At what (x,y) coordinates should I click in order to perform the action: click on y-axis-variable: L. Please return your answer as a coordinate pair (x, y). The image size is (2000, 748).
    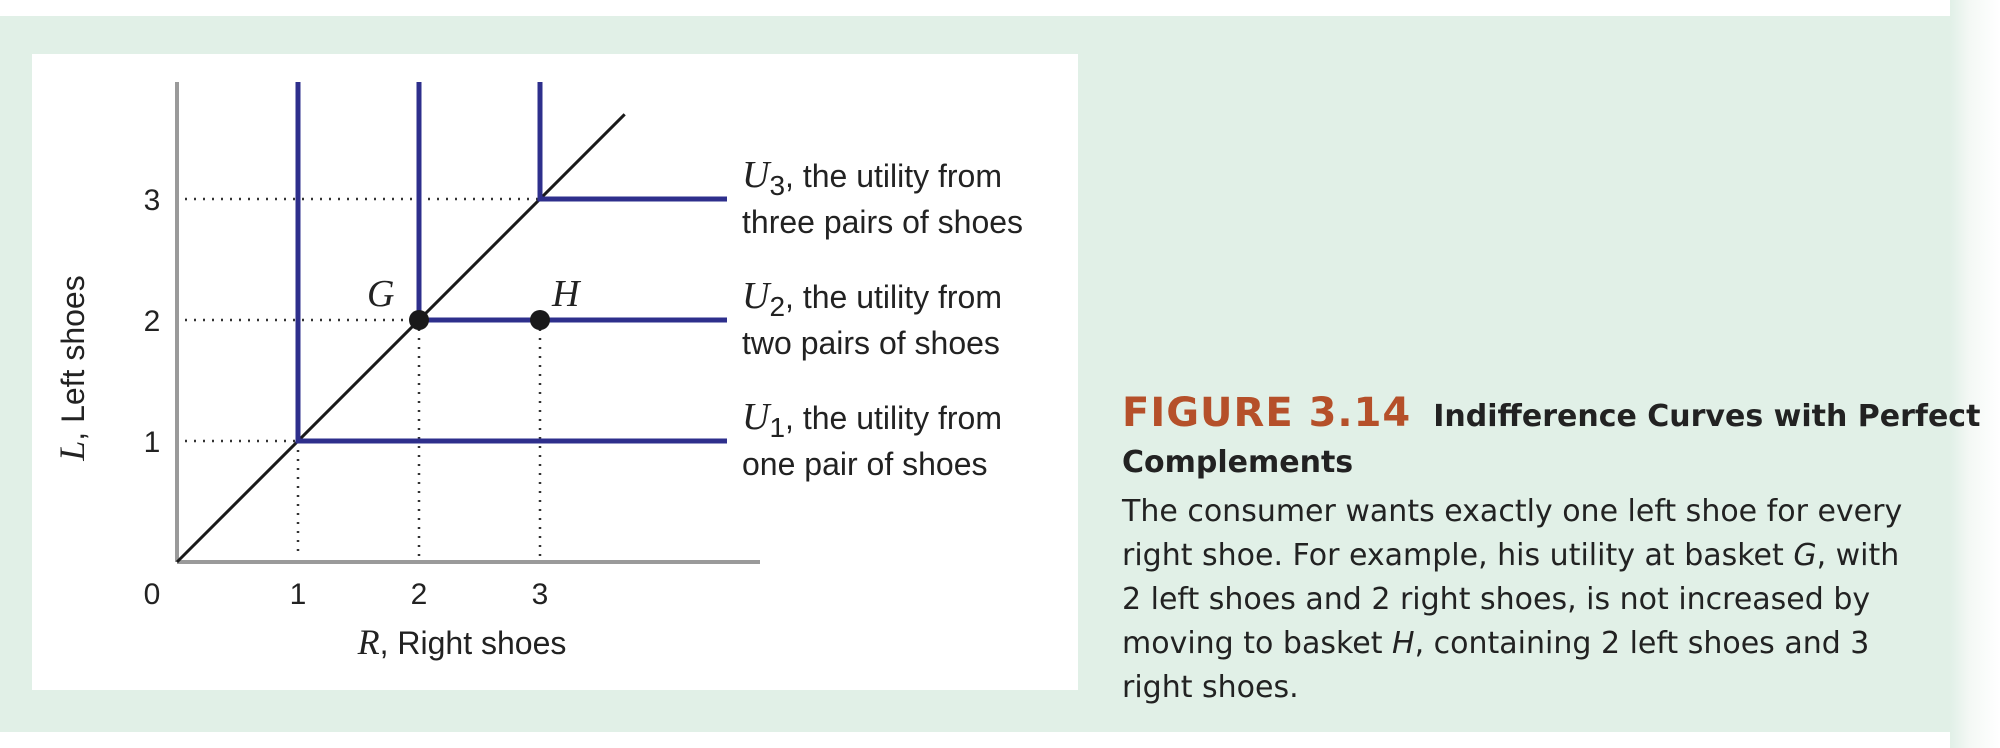
    Looking at the image, I should click on (72, 451).